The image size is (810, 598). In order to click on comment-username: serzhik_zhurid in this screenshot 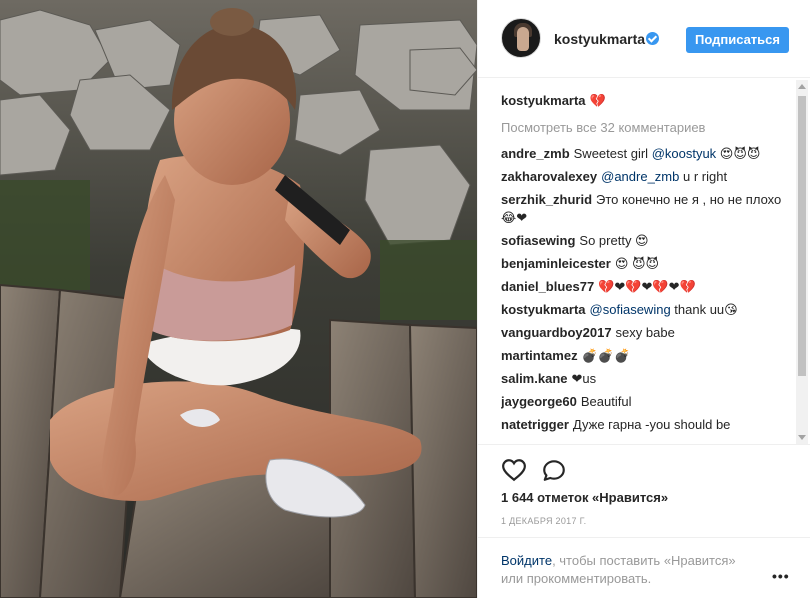, I will do `click(546, 199)`.